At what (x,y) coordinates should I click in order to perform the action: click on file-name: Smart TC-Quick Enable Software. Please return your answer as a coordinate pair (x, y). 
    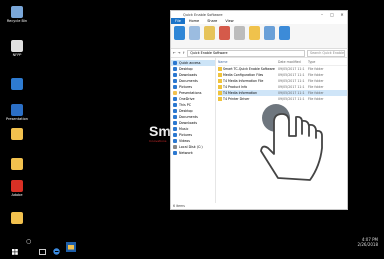
    Looking at the image, I should click on (249, 69).